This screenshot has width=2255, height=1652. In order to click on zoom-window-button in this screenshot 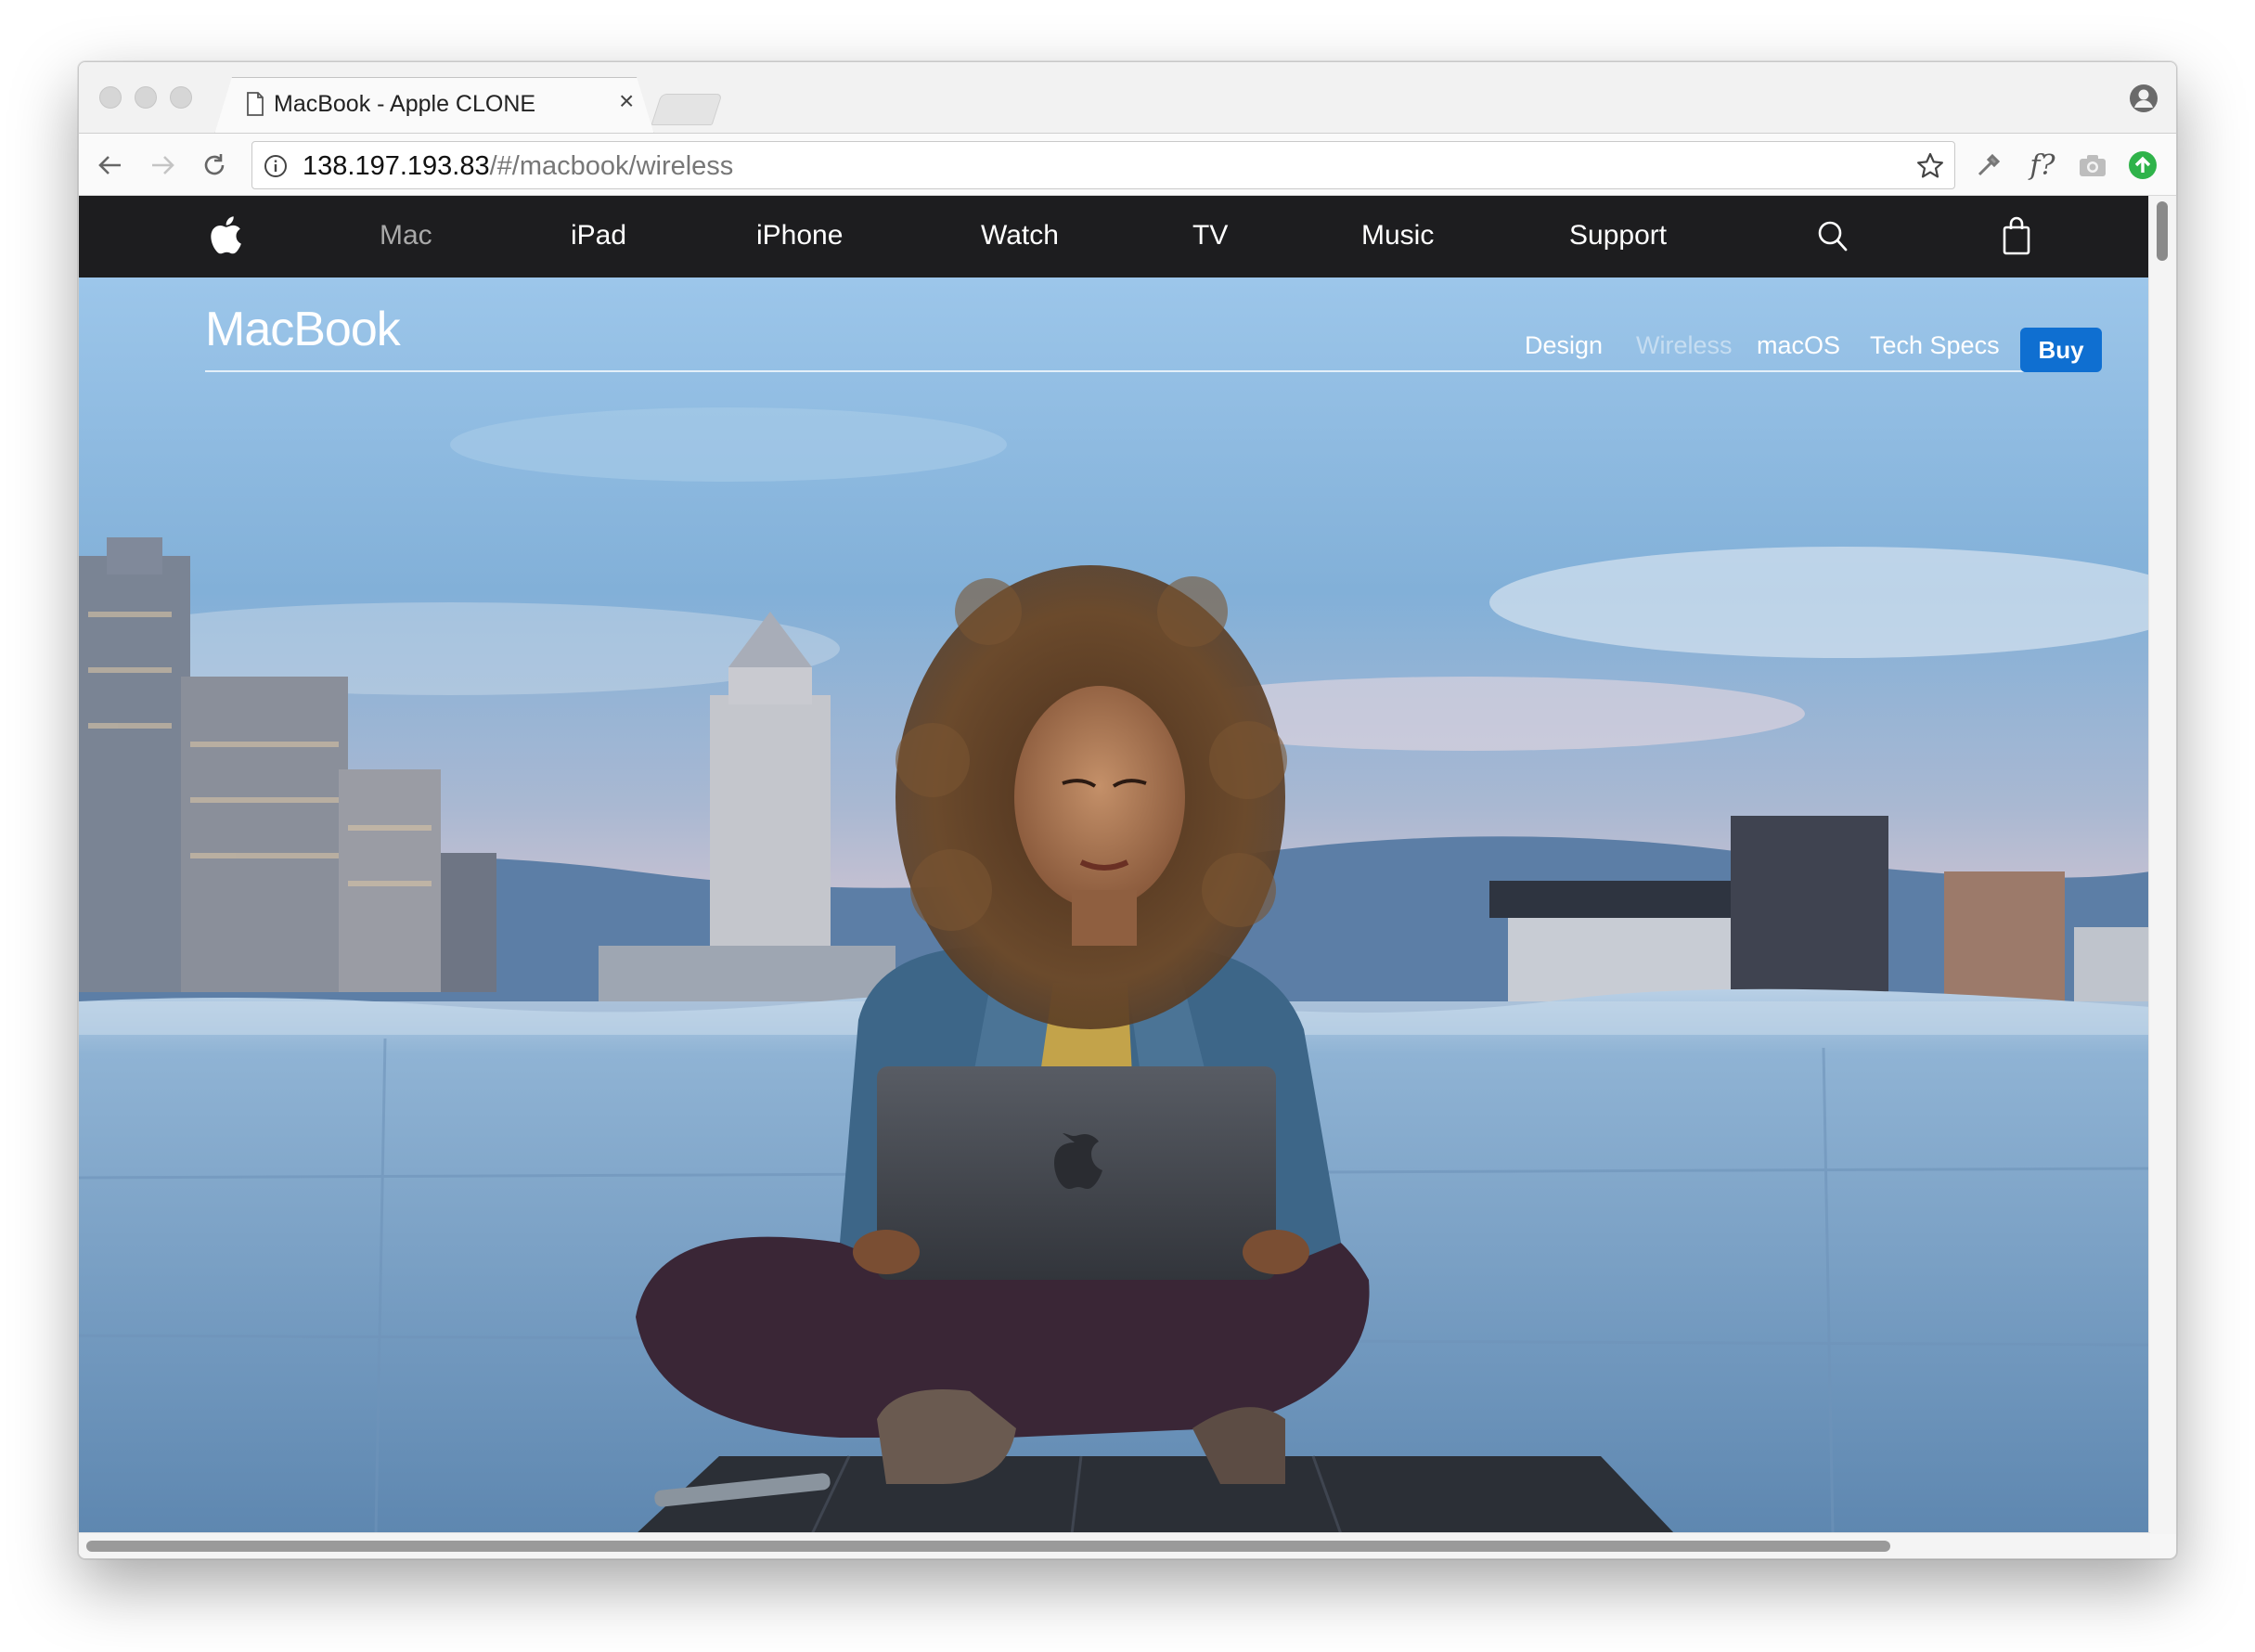, I will do `click(181, 97)`.